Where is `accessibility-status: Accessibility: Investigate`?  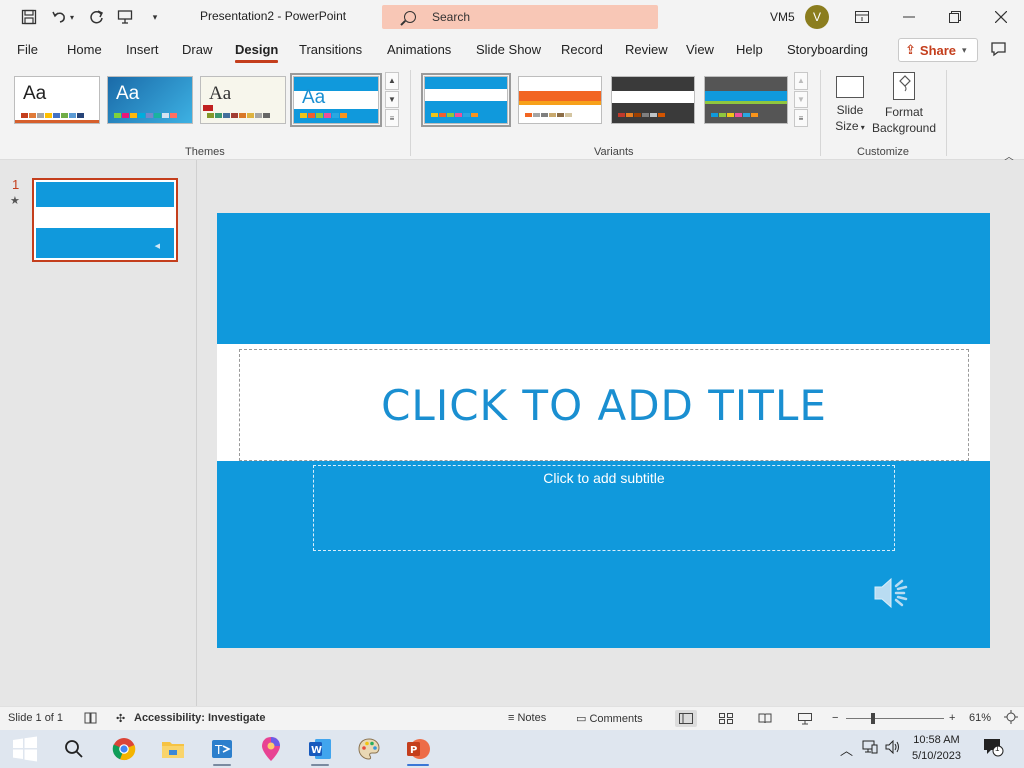 accessibility-status: Accessibility: Investigate is located at coordinates (199, 718).